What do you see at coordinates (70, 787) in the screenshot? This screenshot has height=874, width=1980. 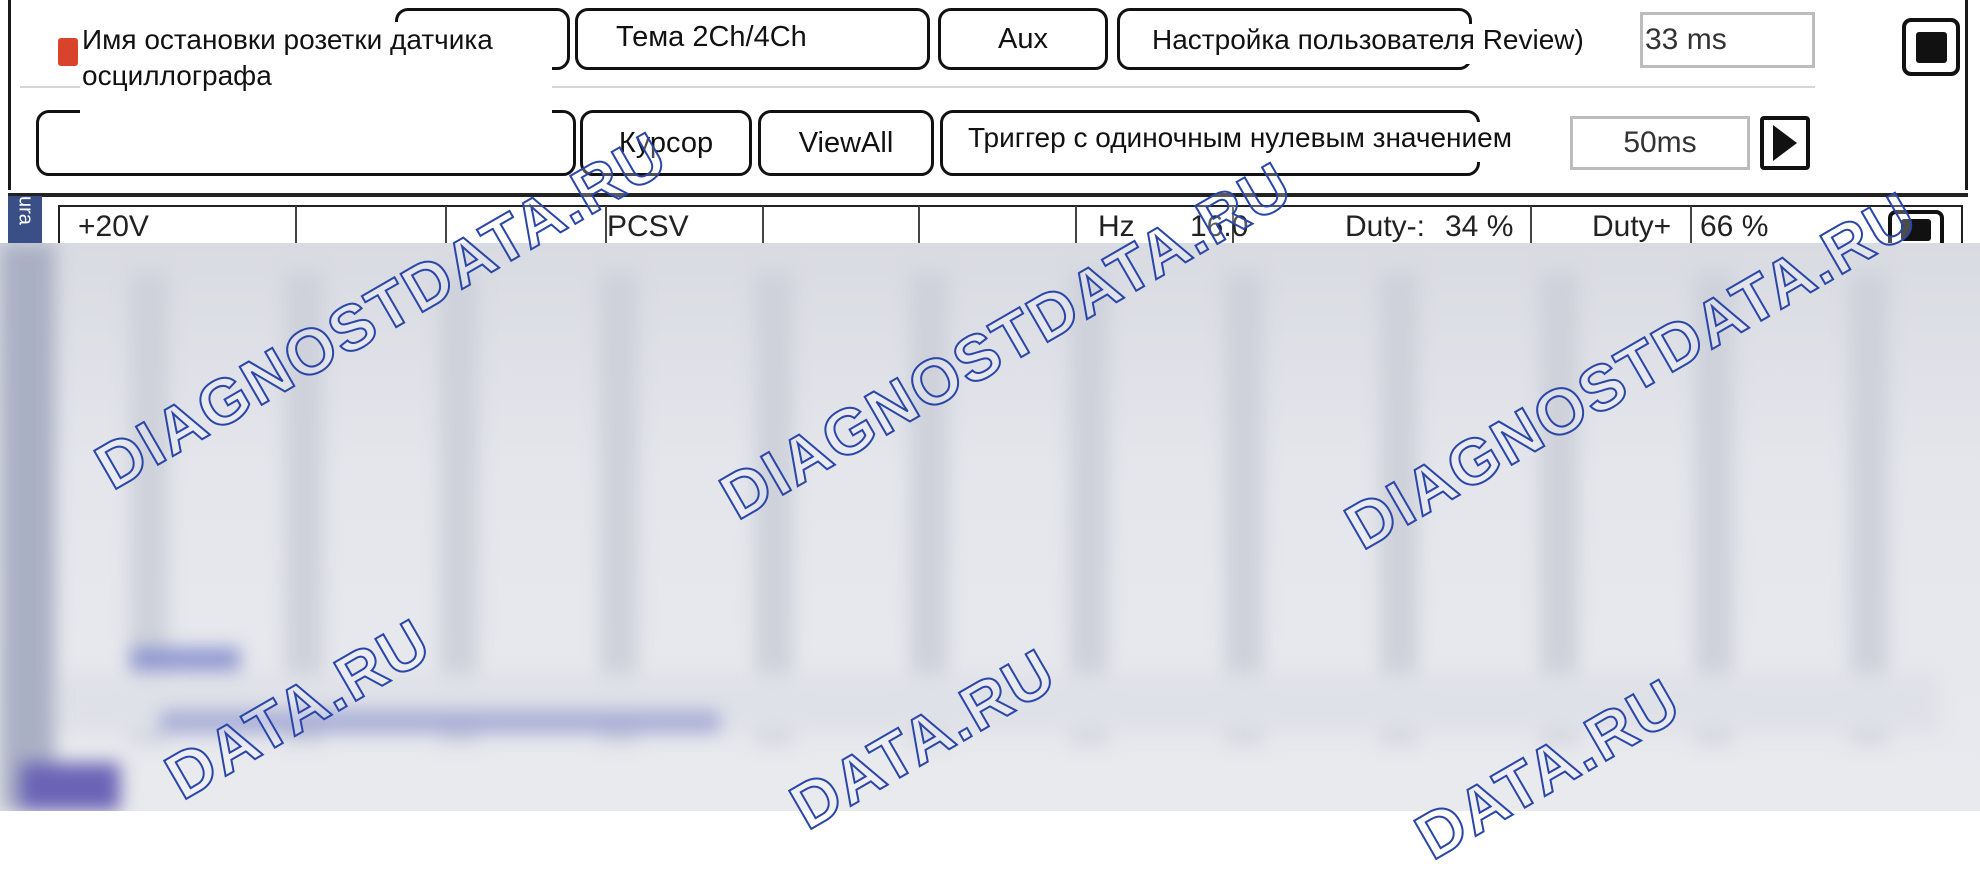 I see `blurred-badge` at bounding box center [70, 787].